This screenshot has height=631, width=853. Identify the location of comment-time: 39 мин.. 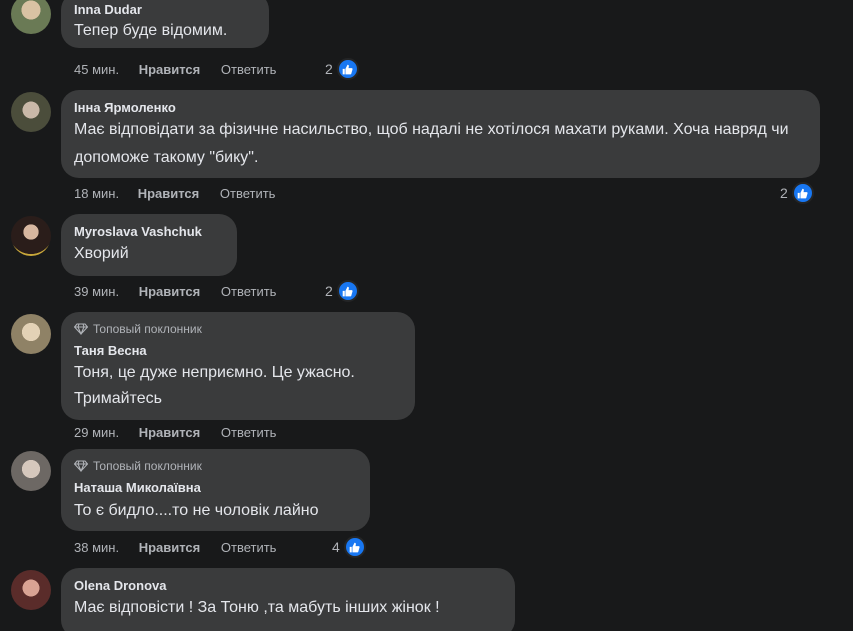
(96, 292).